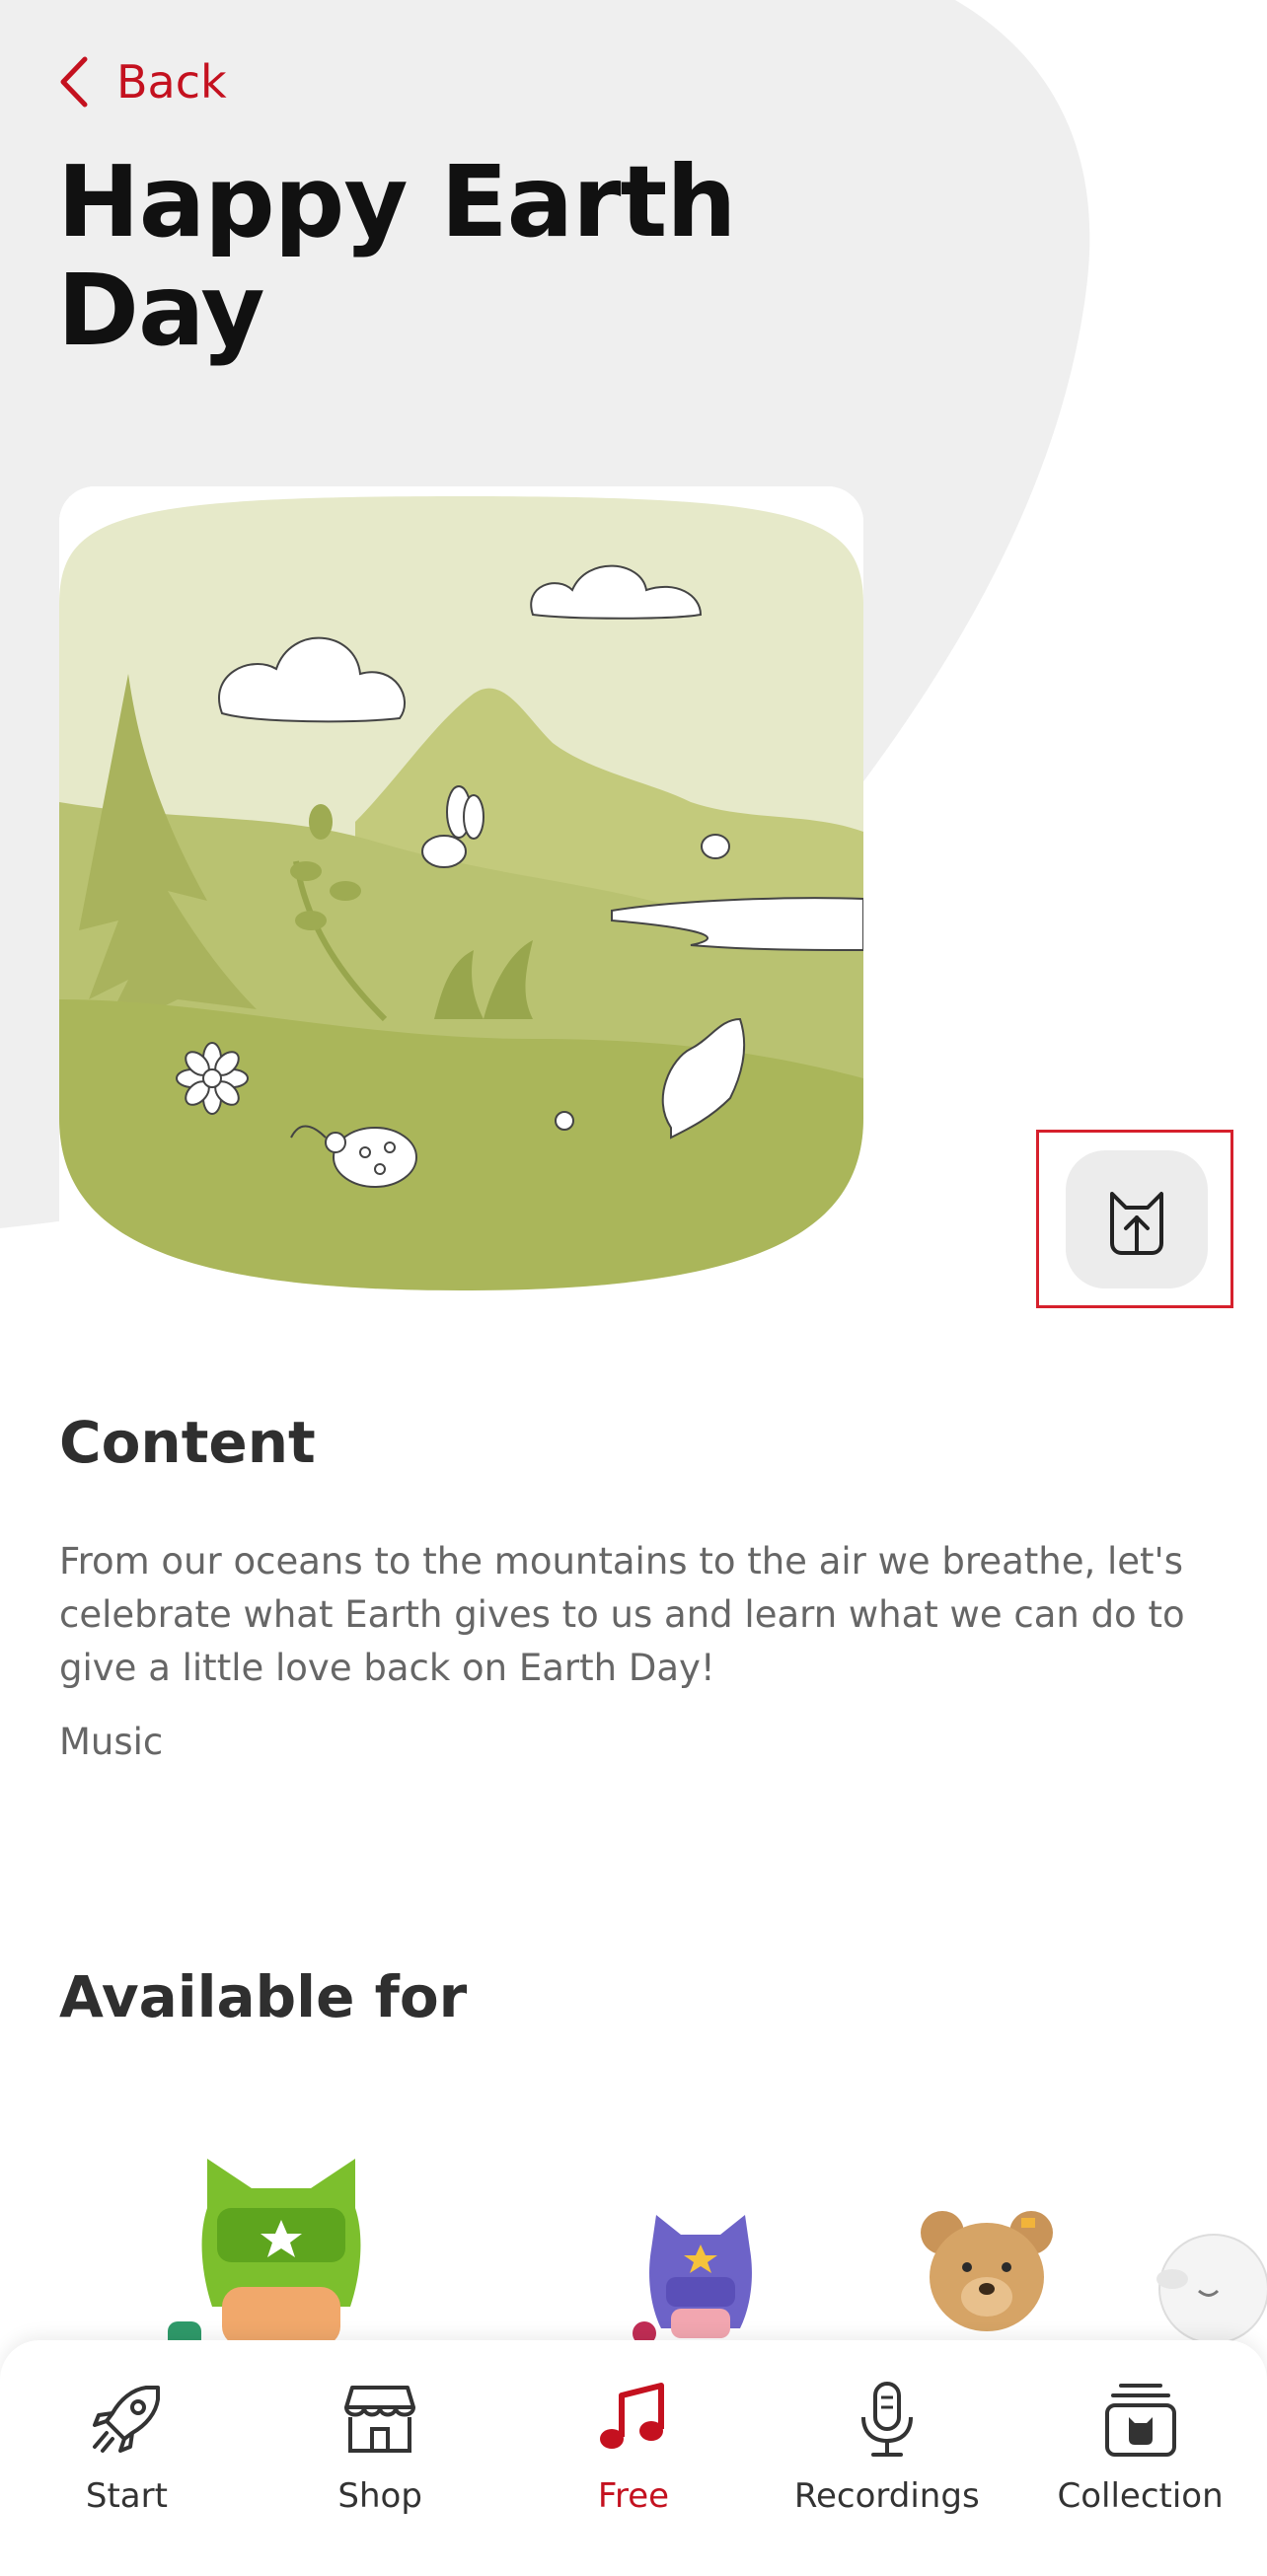  What do you see at coordinates (379, 2496) in the screenshot?
I see `nav-label-shop: Shop` at bounding box center [379, 2496].